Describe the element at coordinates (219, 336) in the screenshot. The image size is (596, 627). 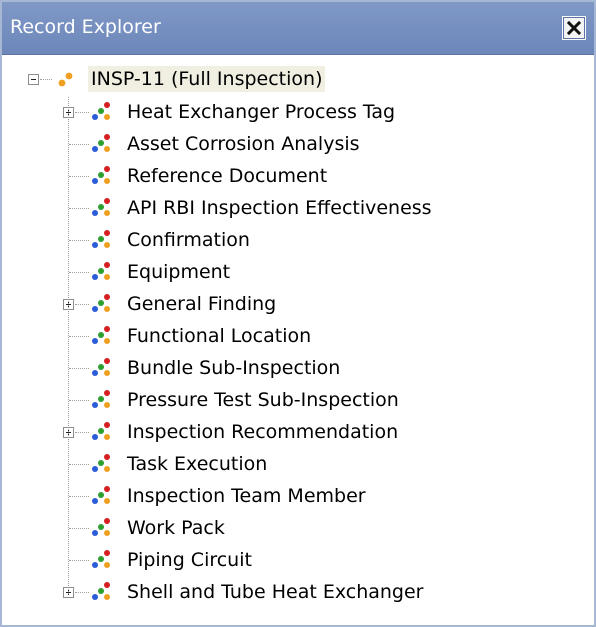
I see `tree-node-label: Functional Location` at that location.